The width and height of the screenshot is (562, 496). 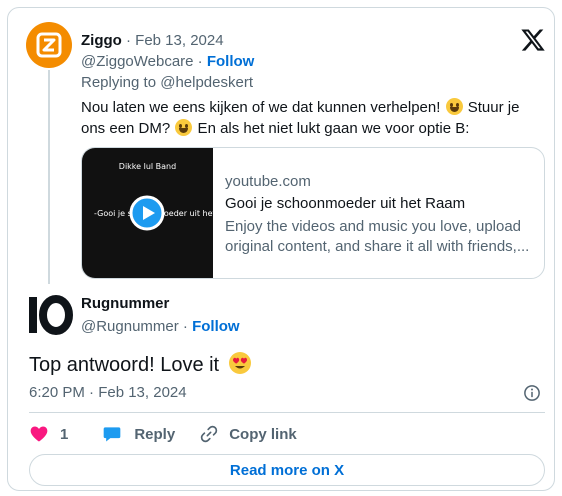 I want to click on parent-handle-row: @ZiggoWebcare · Follow, so click(x=167, y=62).